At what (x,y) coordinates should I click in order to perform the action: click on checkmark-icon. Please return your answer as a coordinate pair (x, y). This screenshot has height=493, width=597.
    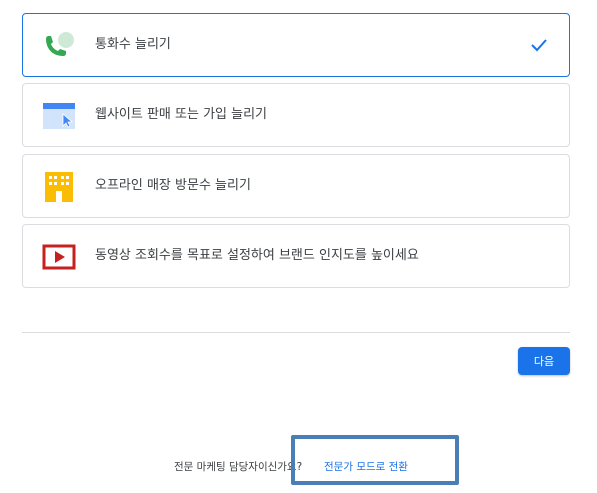
    Looking at the image, I should click on (539, 45).